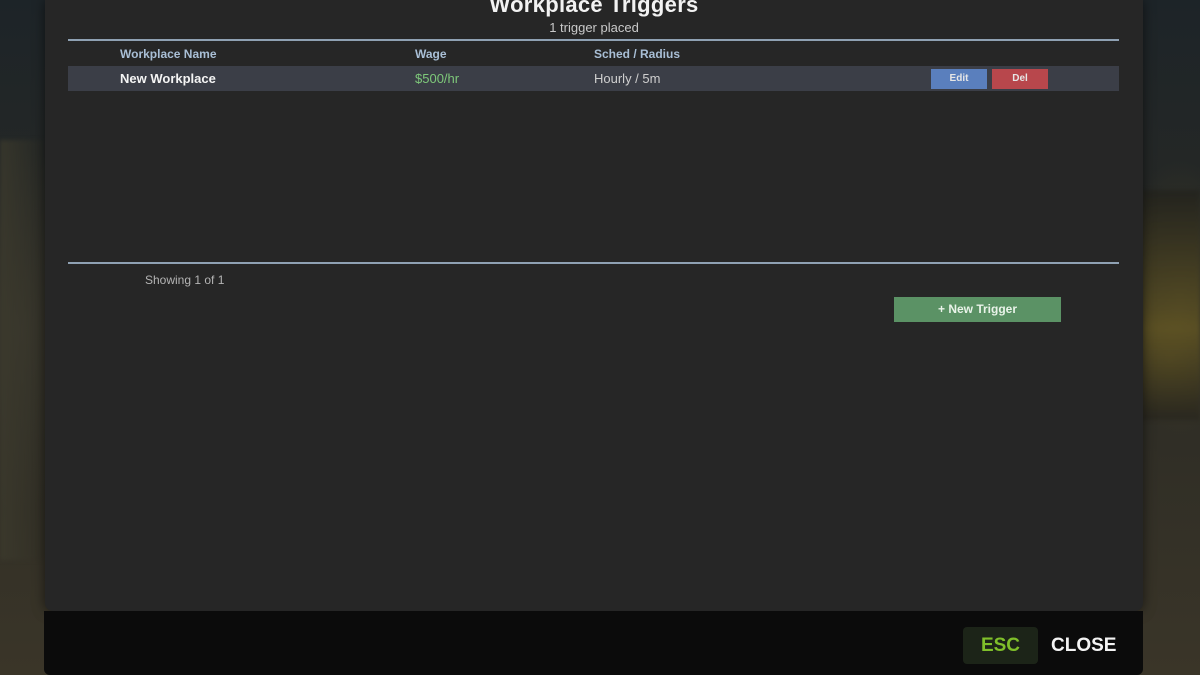 This screenshot has height=675, width=1200. I want to click on workplace-name-cell: New Workplace, so click(168, 78).